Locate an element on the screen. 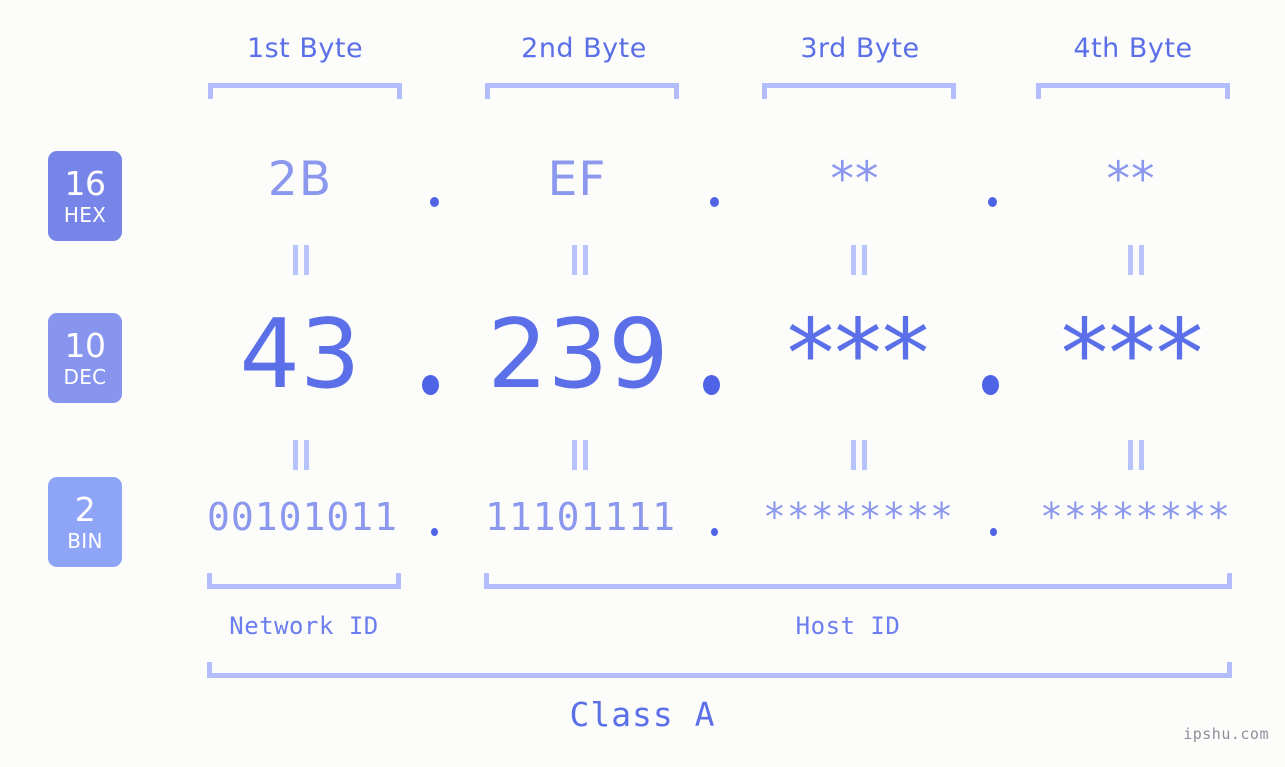 The image size is (1285, 767). bin-byte-3: ******** is located at coordinates (858, 517).